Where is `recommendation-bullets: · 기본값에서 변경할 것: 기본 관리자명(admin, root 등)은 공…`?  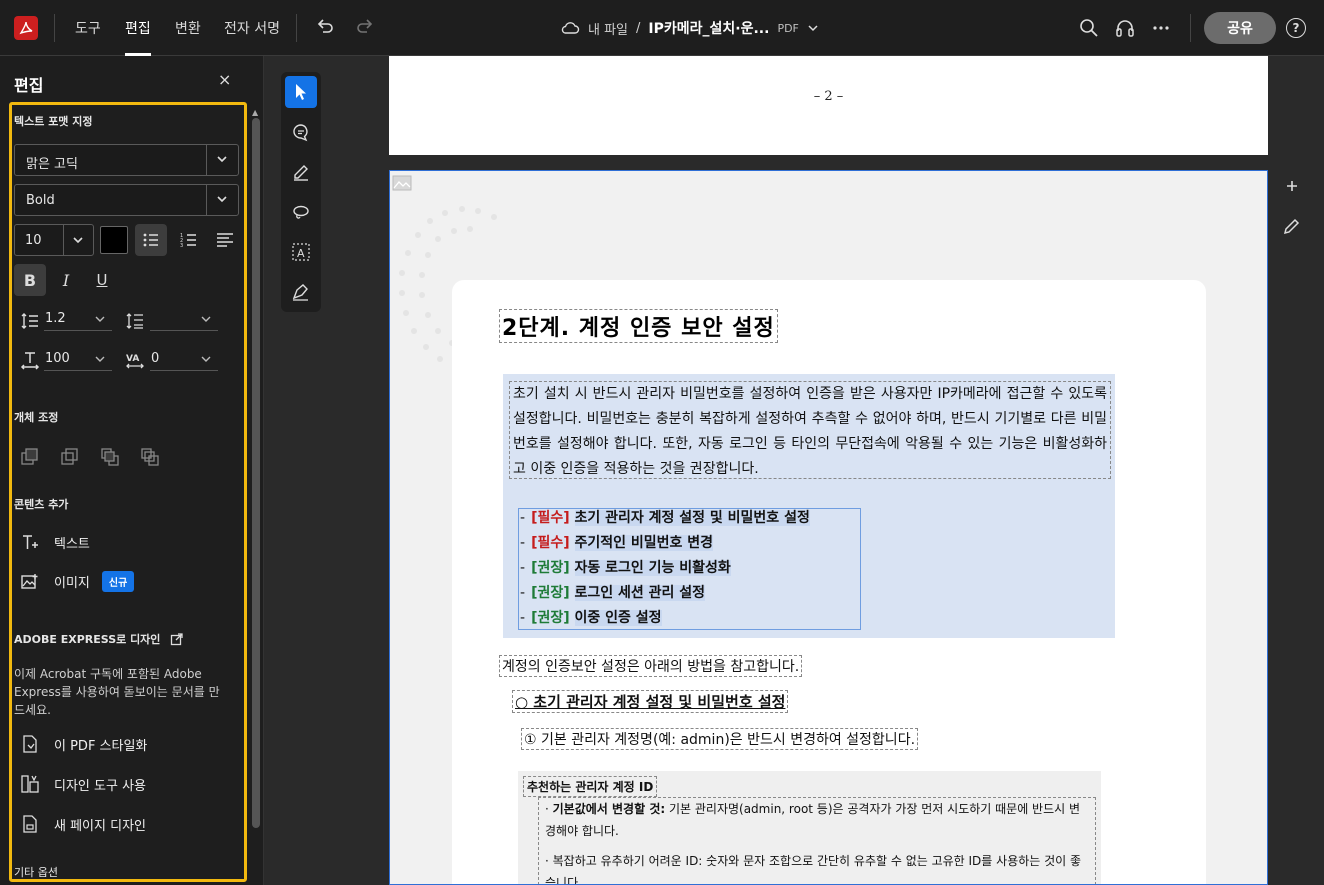
recommendation-bullets: · 기본값에서 변경할 것: 기본 관리자명(admin, root 등)은 공… is located at coordinates (817, 841).